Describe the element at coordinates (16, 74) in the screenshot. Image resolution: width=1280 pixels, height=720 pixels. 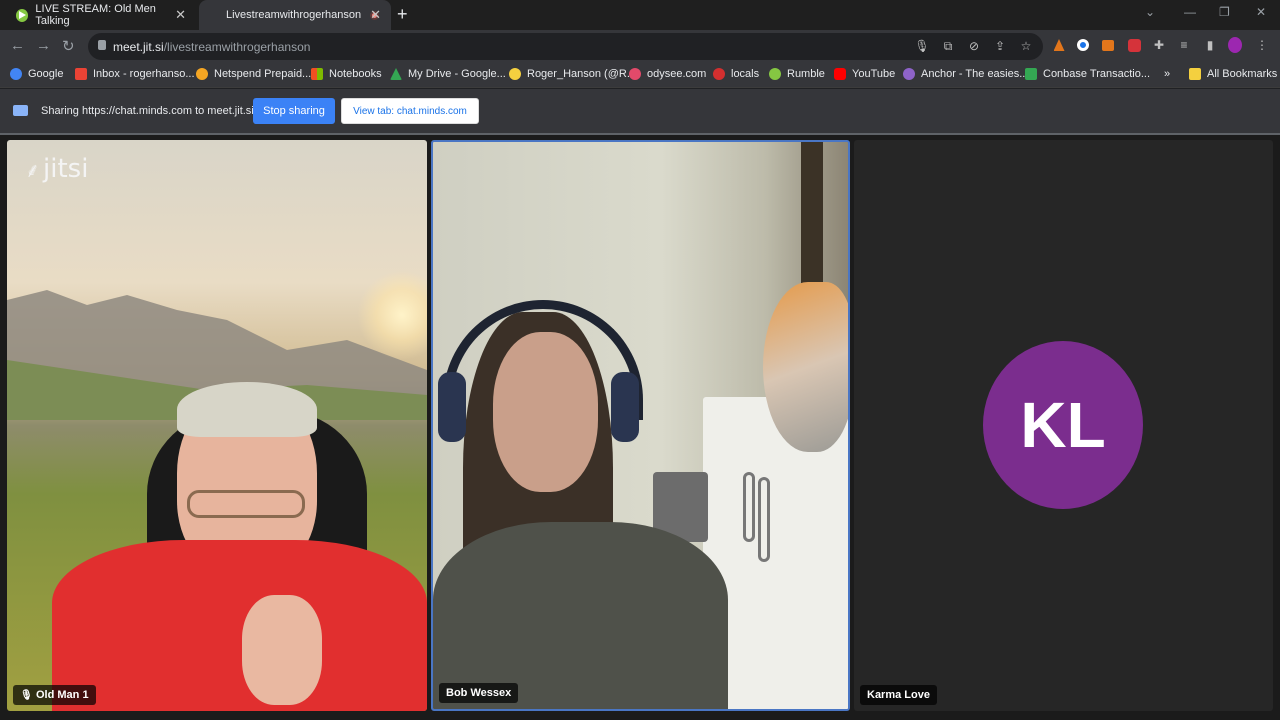
I see `google-icon` at that location.